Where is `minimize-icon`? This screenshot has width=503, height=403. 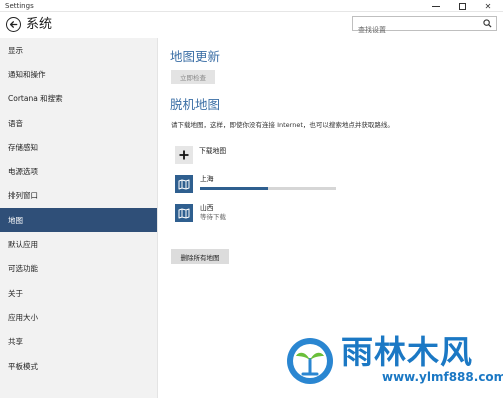 minimize-icon is located at coordinates (436, 6).